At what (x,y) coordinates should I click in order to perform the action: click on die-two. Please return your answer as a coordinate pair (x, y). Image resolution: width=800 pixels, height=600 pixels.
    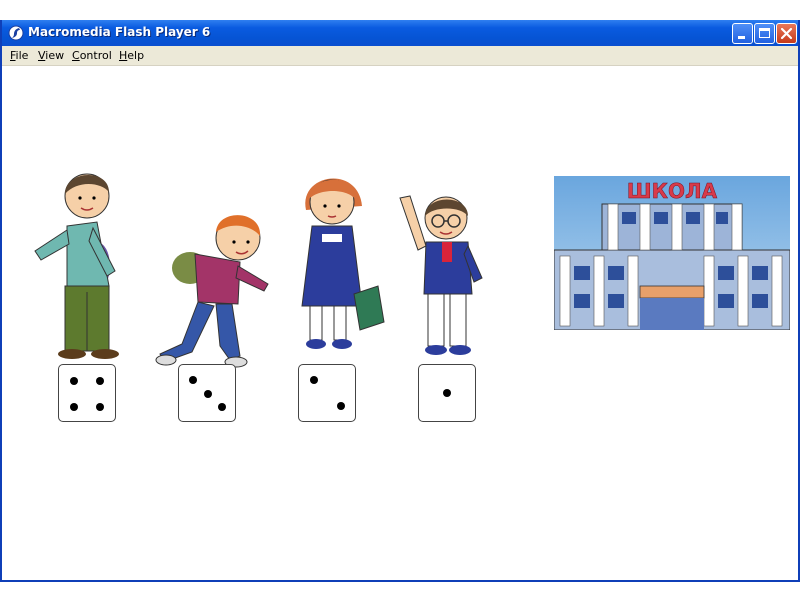
    Looking at the image, I should click on (327, 393).